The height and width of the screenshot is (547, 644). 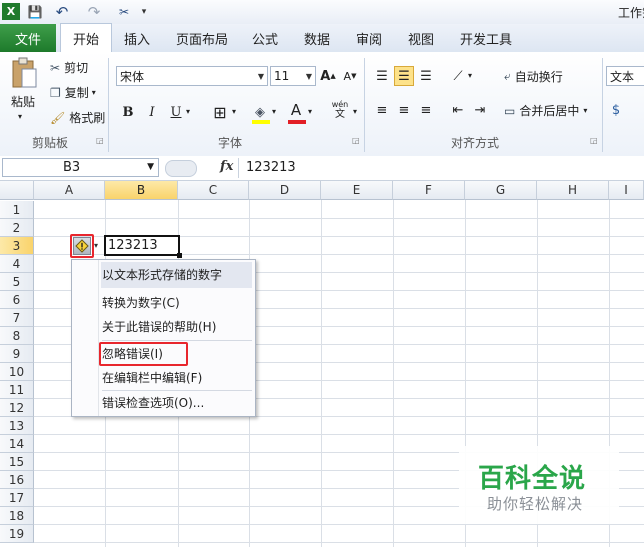 What do you see at coordinates (179, 255) in the screenshot?
I see `fill-handle` at bounding box center [179, 255].